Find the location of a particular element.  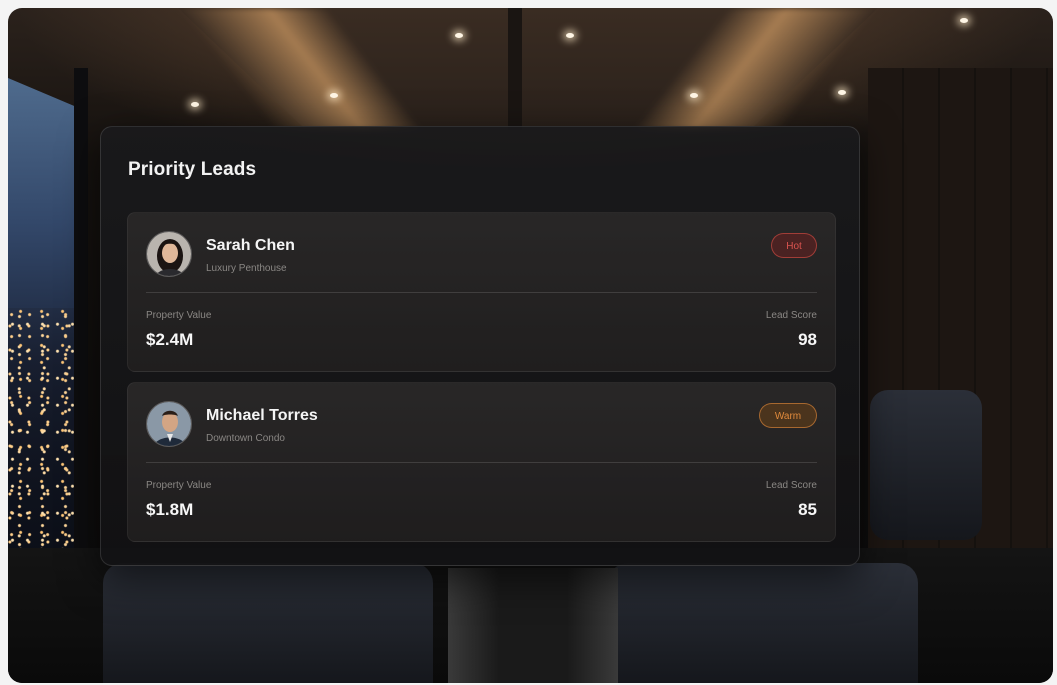

lead-name: Sarah Chen is located at coordinates (250, 245).